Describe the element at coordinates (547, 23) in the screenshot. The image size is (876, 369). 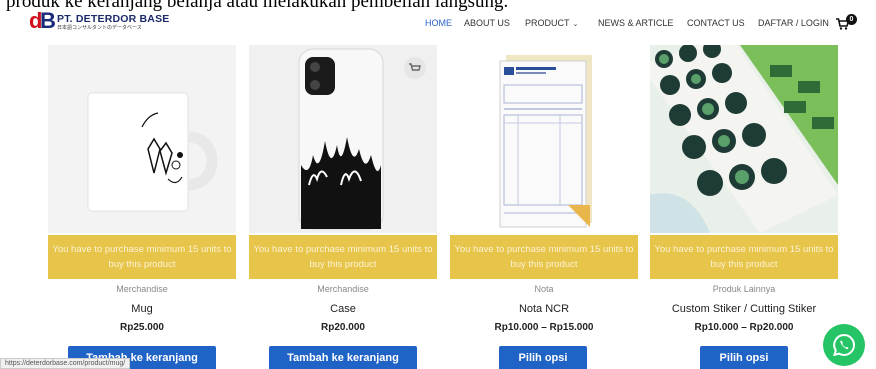
I see `nav-product-label: PRODUCT` at that location.